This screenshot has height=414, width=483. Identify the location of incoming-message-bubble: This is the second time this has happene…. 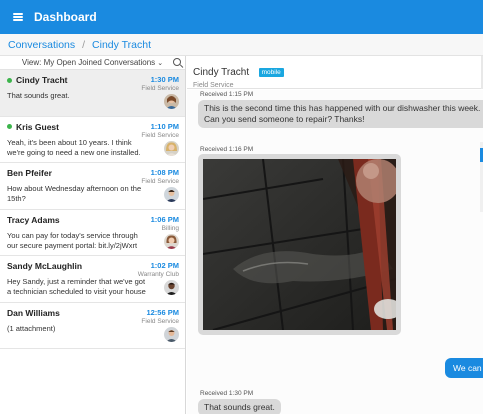
(340, 114).